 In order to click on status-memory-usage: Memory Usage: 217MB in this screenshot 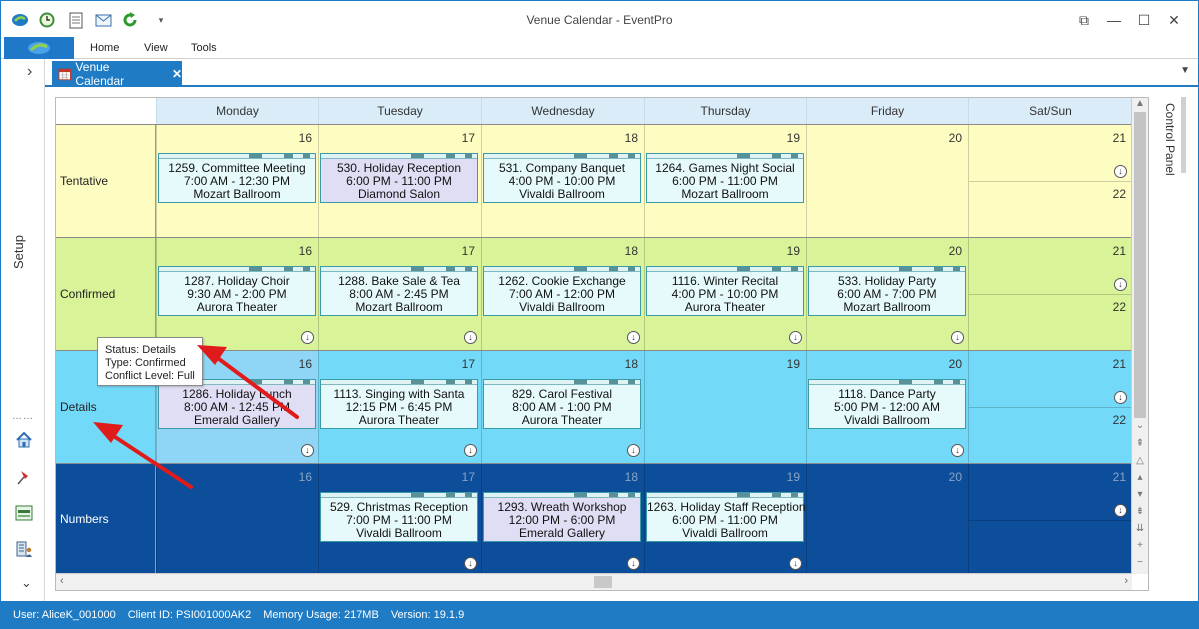, I will do `click(321, 614)`.